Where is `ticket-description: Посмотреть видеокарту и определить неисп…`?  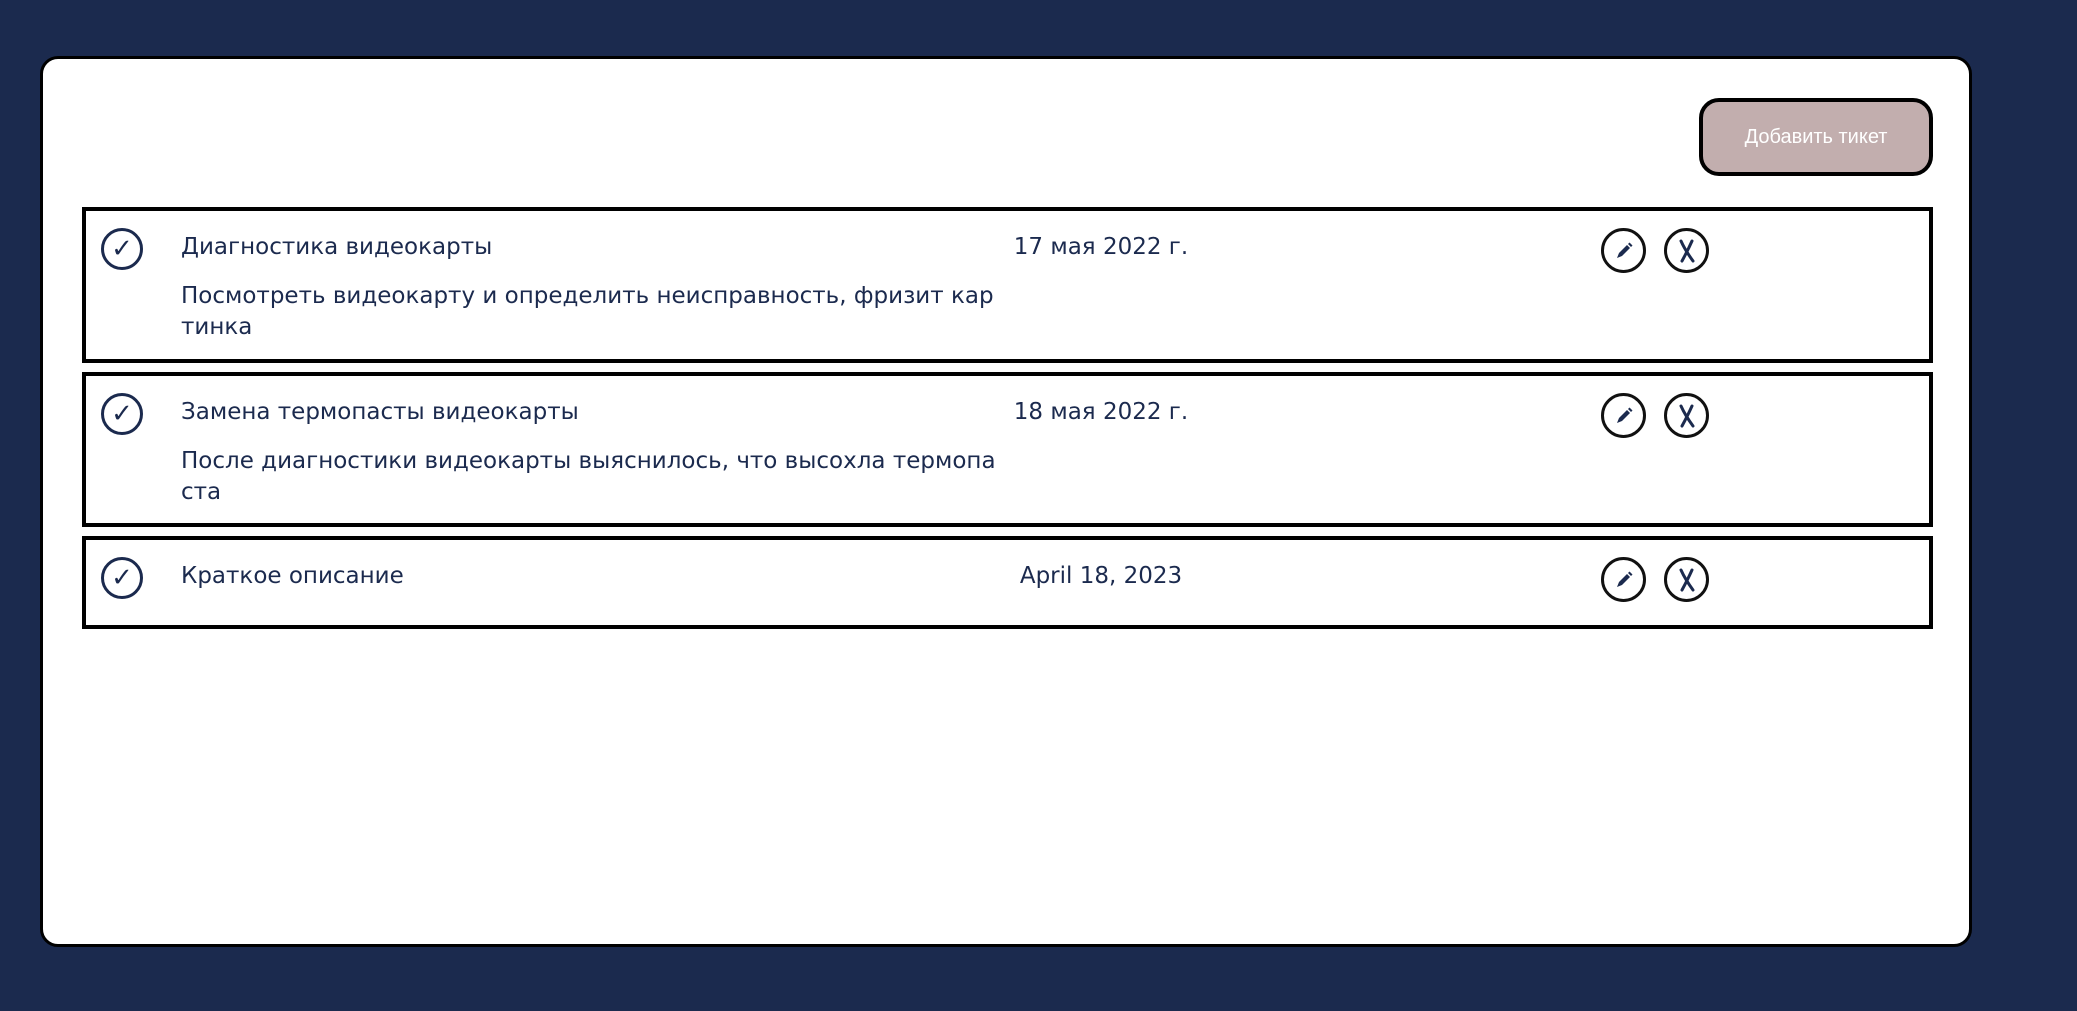 ticket-description: Посмотреть видеокарту и определить неисп… is located at coordinates (587, 311).